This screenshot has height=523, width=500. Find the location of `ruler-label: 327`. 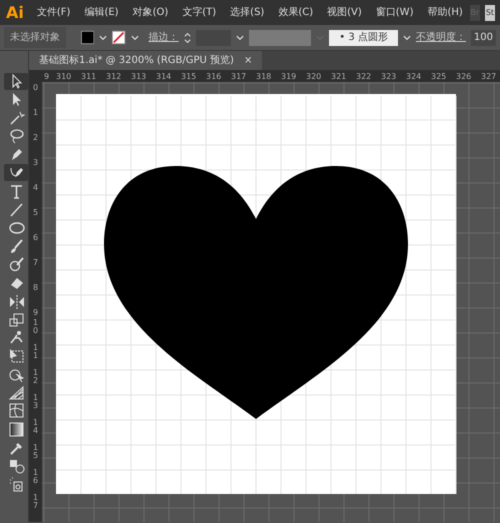

ruler-label: 327 is located at coordinates (488, 77).